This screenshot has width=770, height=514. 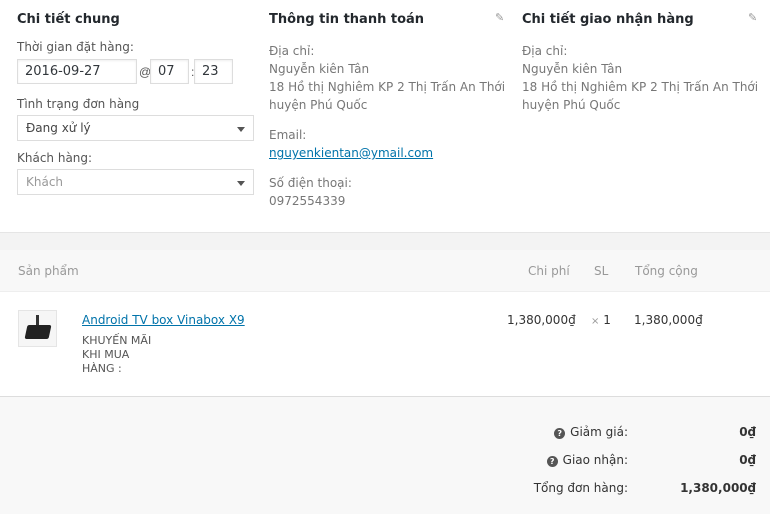 What do you see at coordinates (288, 135) in the screenshot?
I see `billing-email-label: Email:` at bounding box center [288, 135].